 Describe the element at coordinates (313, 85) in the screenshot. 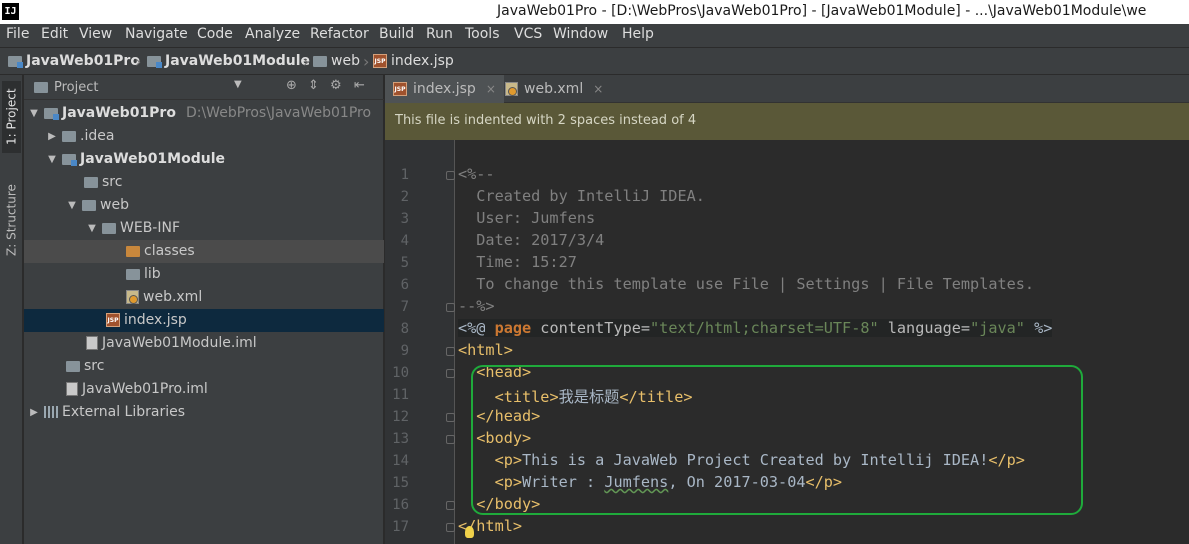

I see `collapse-icon: ⇕` at that location.